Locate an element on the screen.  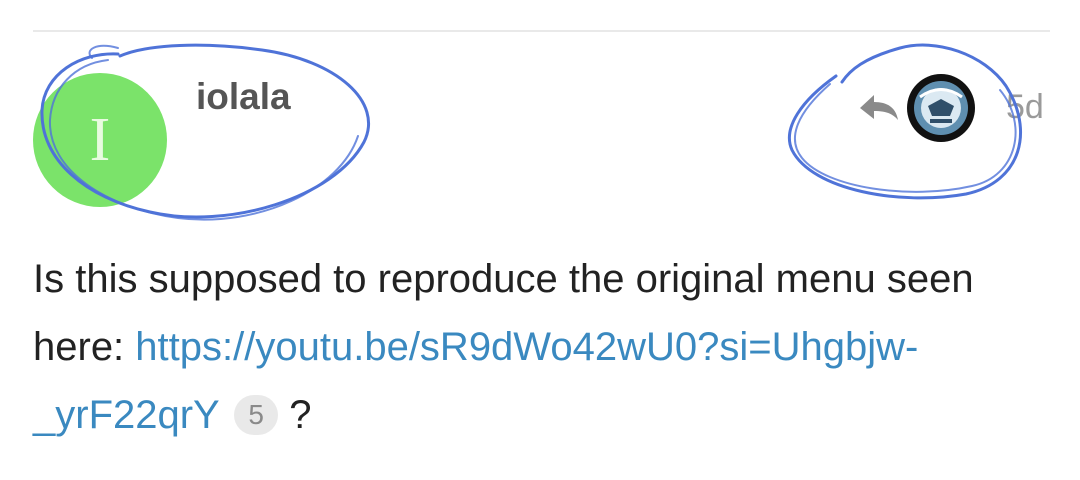
post-text-end: ? is located at coordinates (295, 415).